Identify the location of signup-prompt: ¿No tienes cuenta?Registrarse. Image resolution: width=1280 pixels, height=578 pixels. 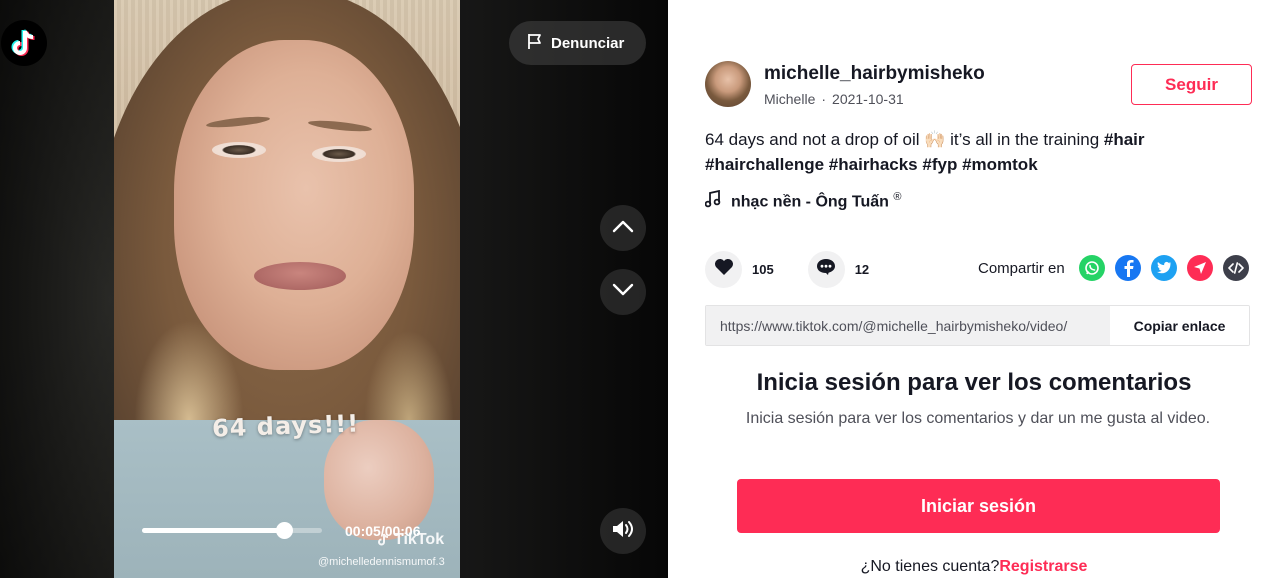
(974, 567).